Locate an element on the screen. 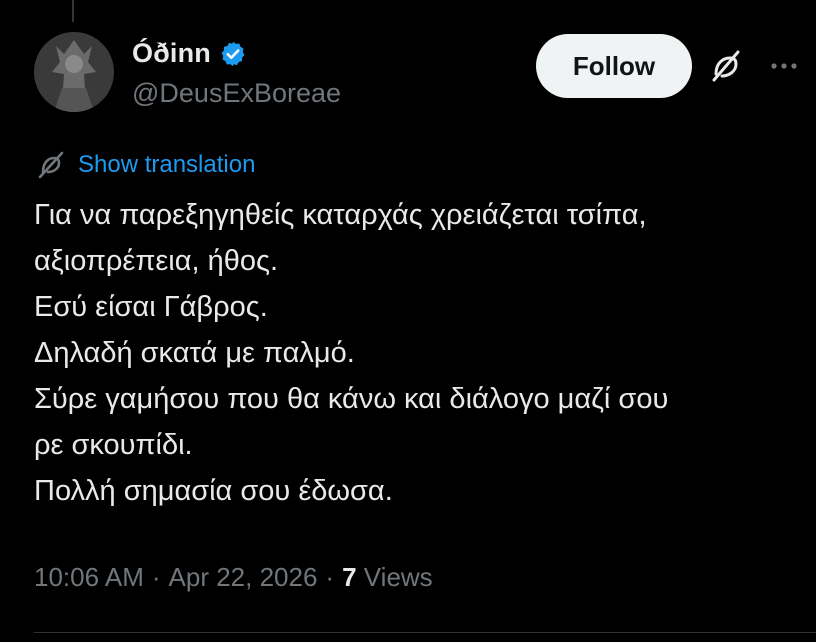  tweet-meta: 10:06 AM · Apr 22, 2026 · 7 Views is located at coordinates (233, 577).